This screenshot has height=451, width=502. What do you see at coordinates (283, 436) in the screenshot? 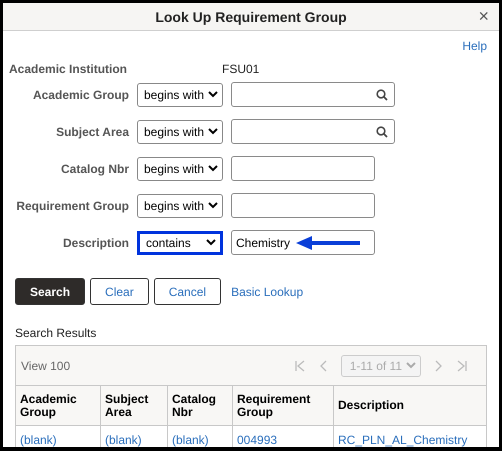
I see `table-cell-link: 004993` at bounding box center [283, 436].